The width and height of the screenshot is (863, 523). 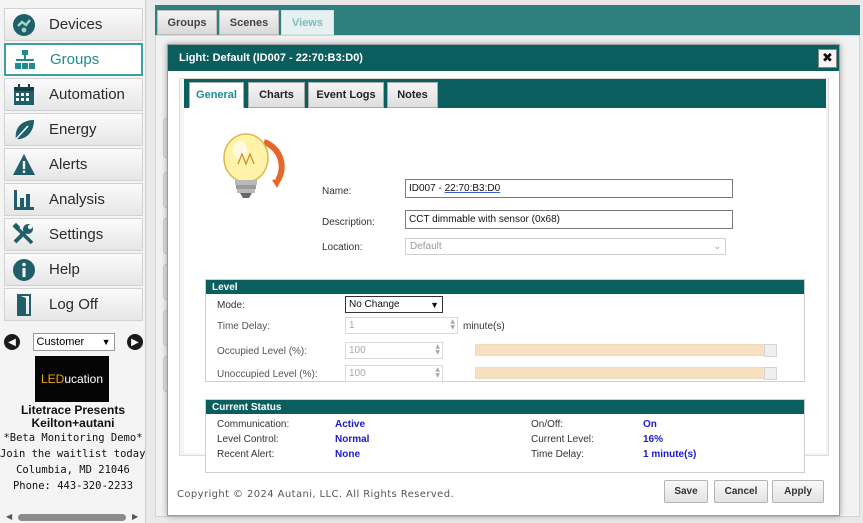 What do you see at coordinates (73, 423) in the screenshot?
I see `promo-line: Keilton+autani` at bounding box center [73, 423].